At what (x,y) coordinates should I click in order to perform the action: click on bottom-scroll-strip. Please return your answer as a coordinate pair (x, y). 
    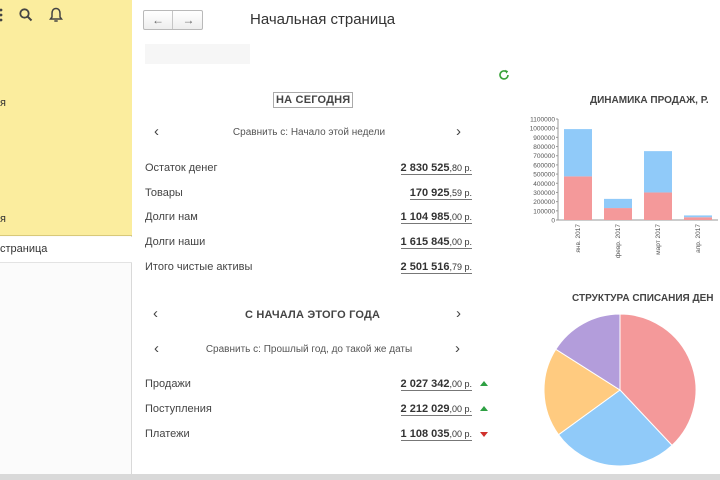
    Looking at the image, I should click on (360, 477).